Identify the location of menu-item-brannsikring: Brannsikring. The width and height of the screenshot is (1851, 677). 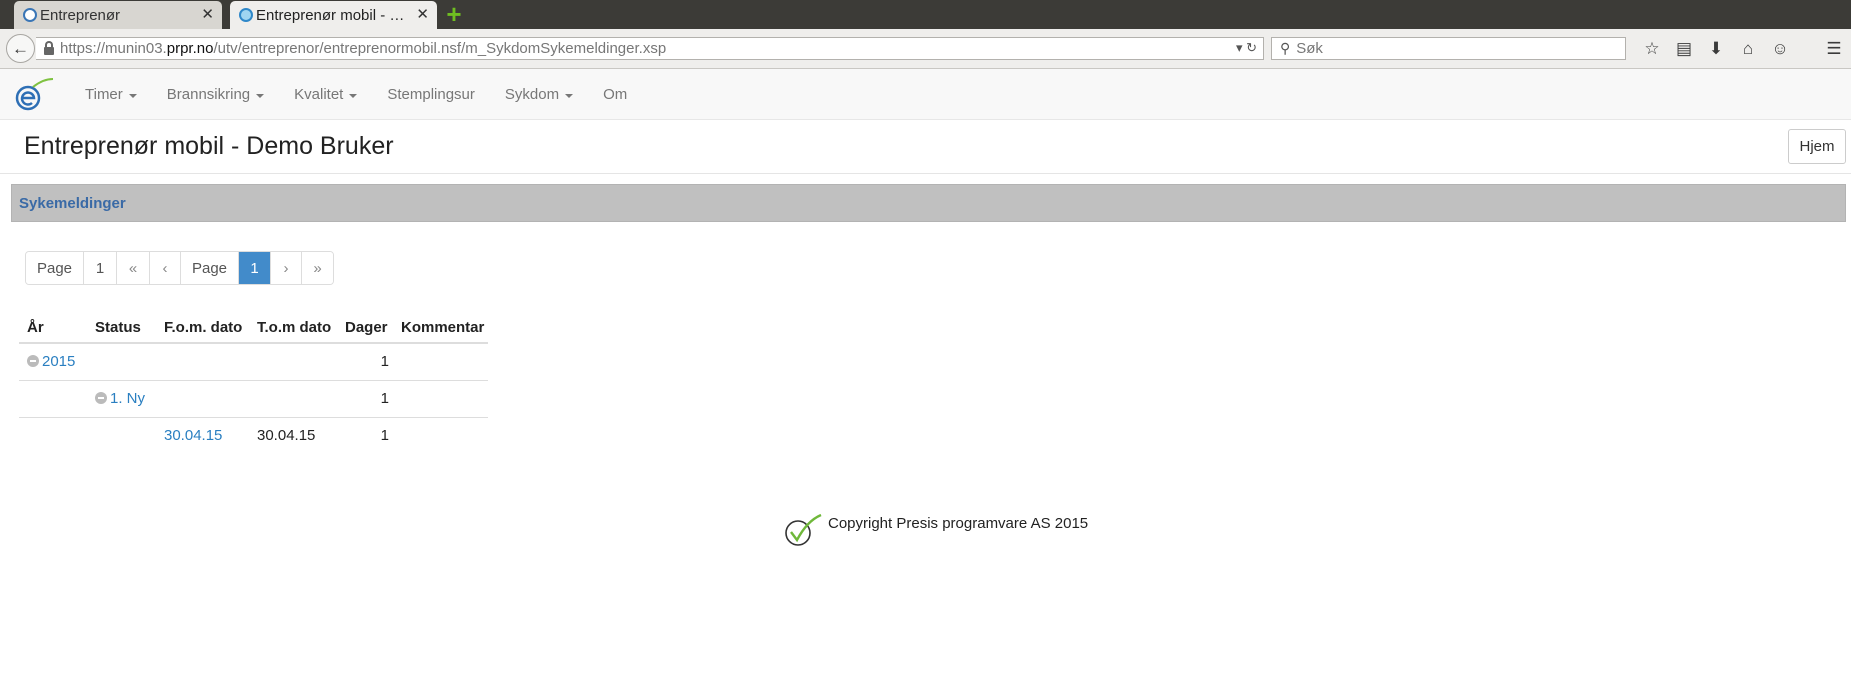
(215, 94).